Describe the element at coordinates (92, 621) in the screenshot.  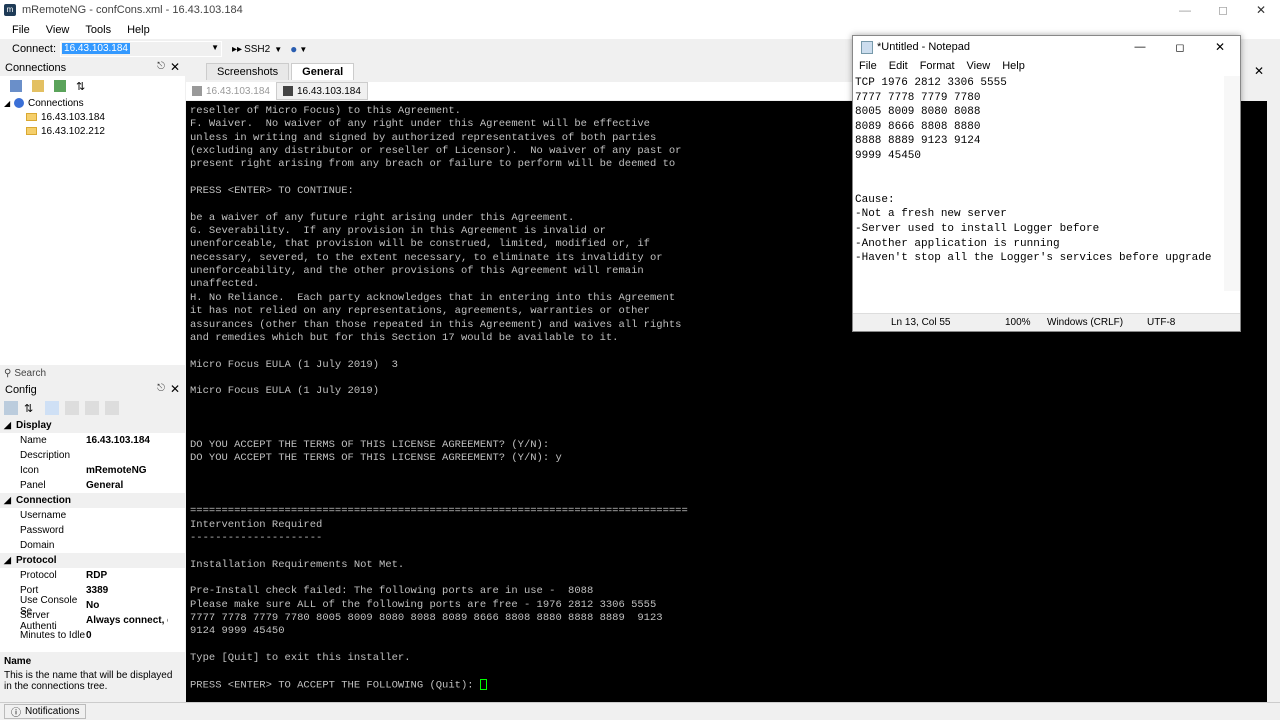
I see `prop-server-auth: Server AuthentiAlways connect, ev` at that location.